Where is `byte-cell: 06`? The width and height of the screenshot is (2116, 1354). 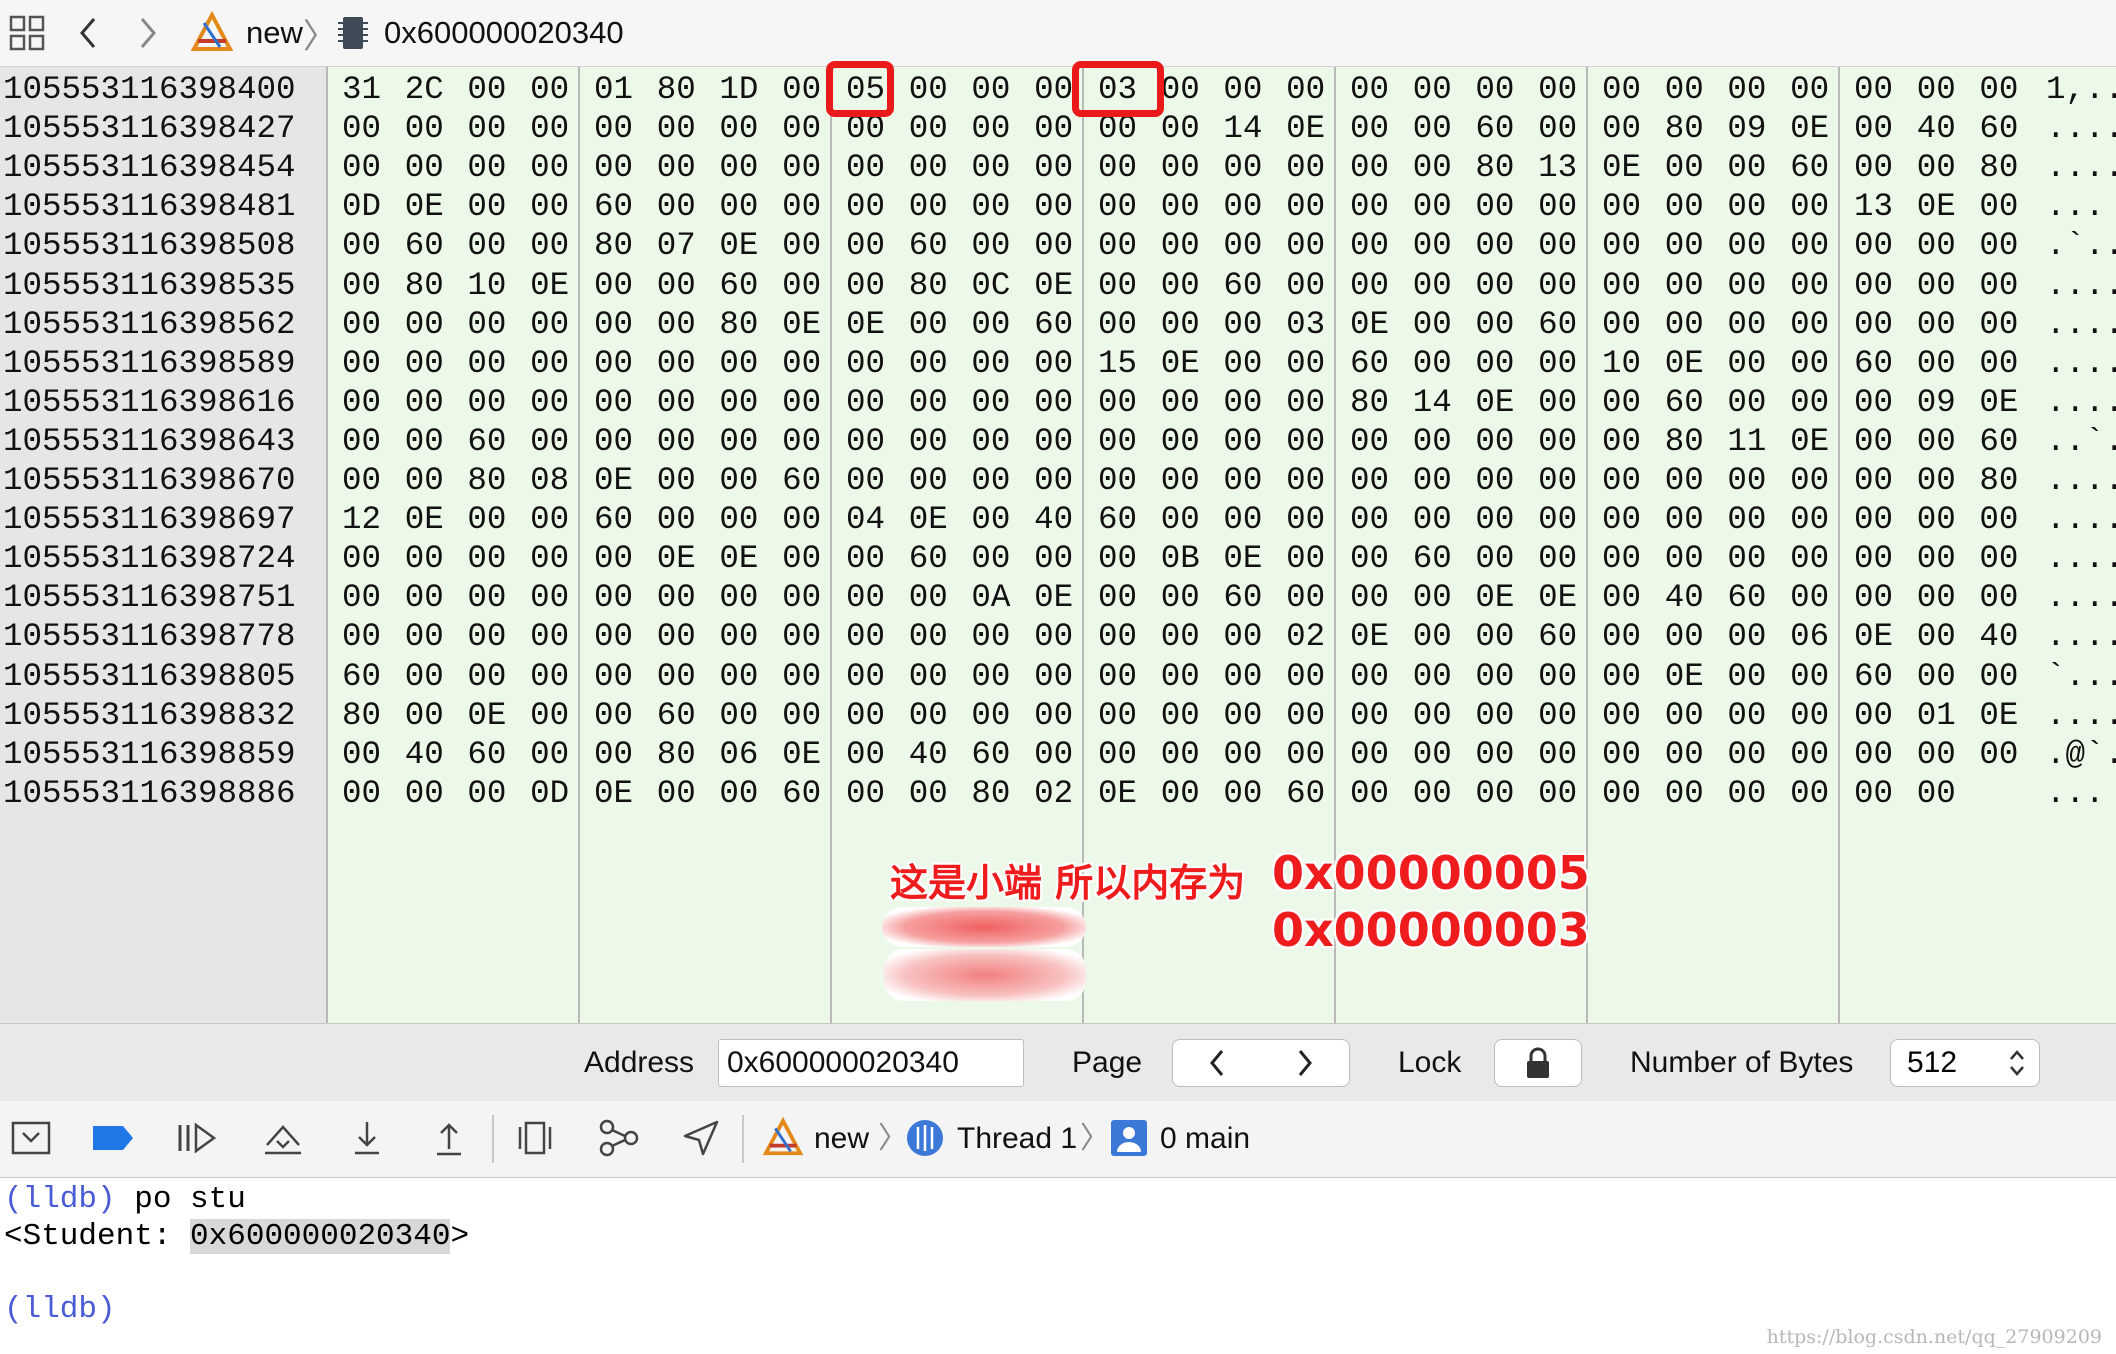
byte-cell: 06 is located at coordinates (1809, 636).